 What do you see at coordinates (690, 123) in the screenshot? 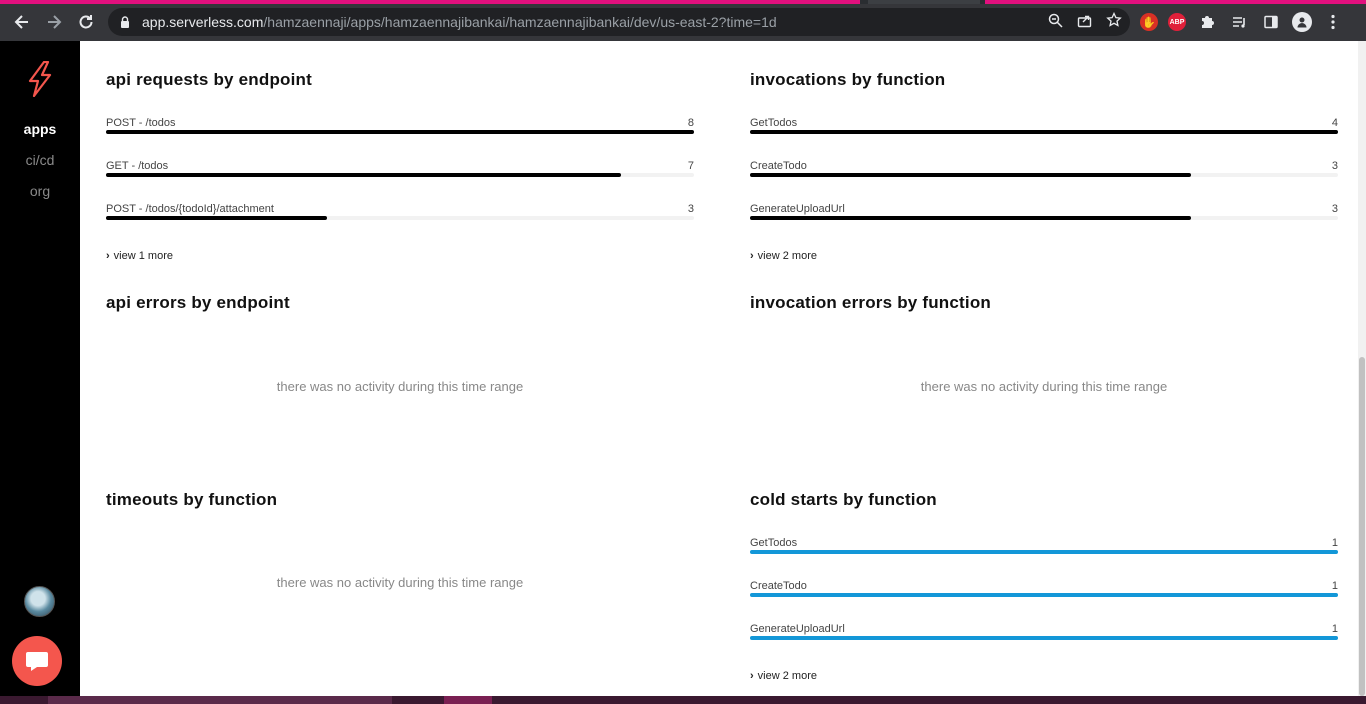
I see `row-value: 8` at bounding box center [690, 123].